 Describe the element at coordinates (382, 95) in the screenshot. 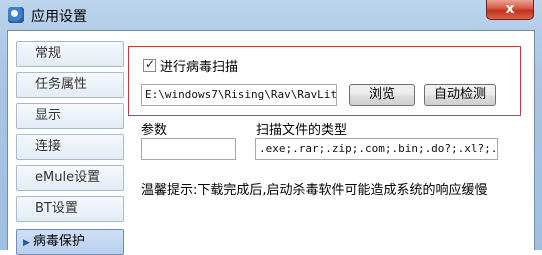

I see `browse-button: 浏览` at that location.